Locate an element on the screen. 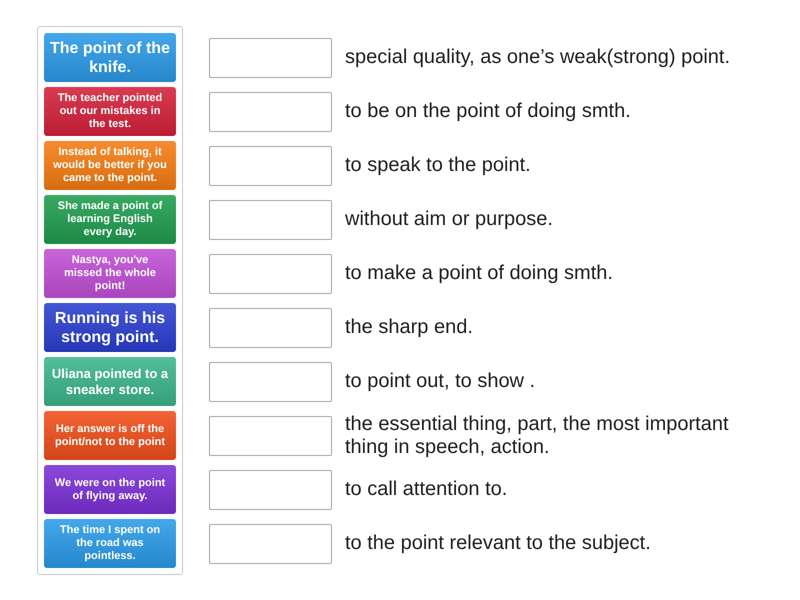  answer-tile: The point of the knife. is located at coordinates (110, 57).